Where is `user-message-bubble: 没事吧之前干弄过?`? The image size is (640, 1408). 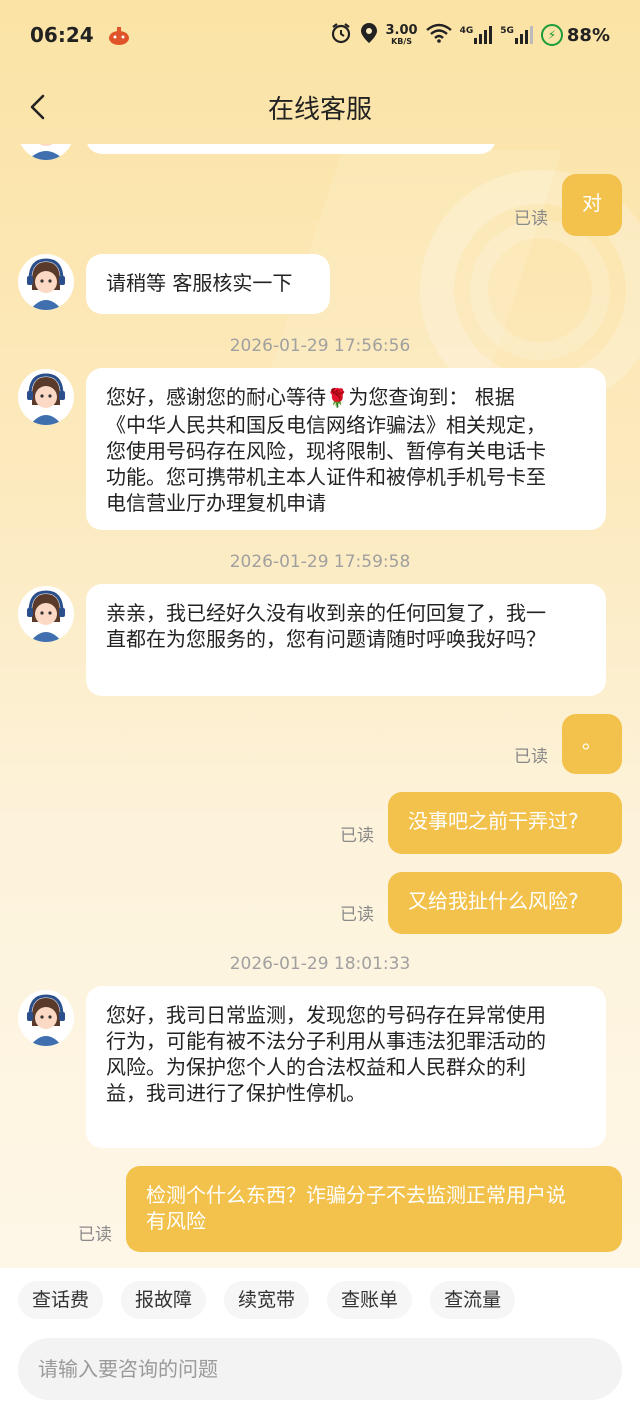
user-message-bubble: 没事吧之前干弄过? is located at coordinates (505, 823).